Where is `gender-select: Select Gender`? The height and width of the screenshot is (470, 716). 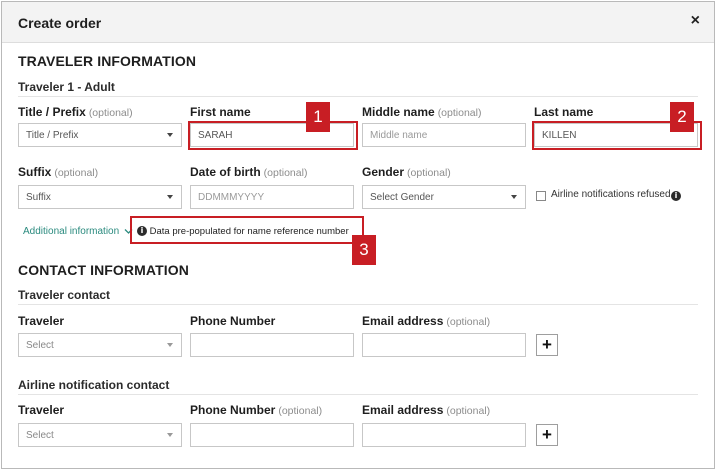
gender-select: Select Gender is located at coordinates (444, 197).